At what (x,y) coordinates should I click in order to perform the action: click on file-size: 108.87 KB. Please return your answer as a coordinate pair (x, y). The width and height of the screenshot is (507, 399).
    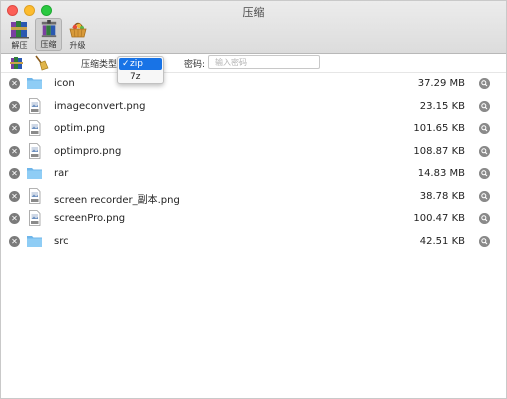
    Looking at the image, I should click on (439, 151).